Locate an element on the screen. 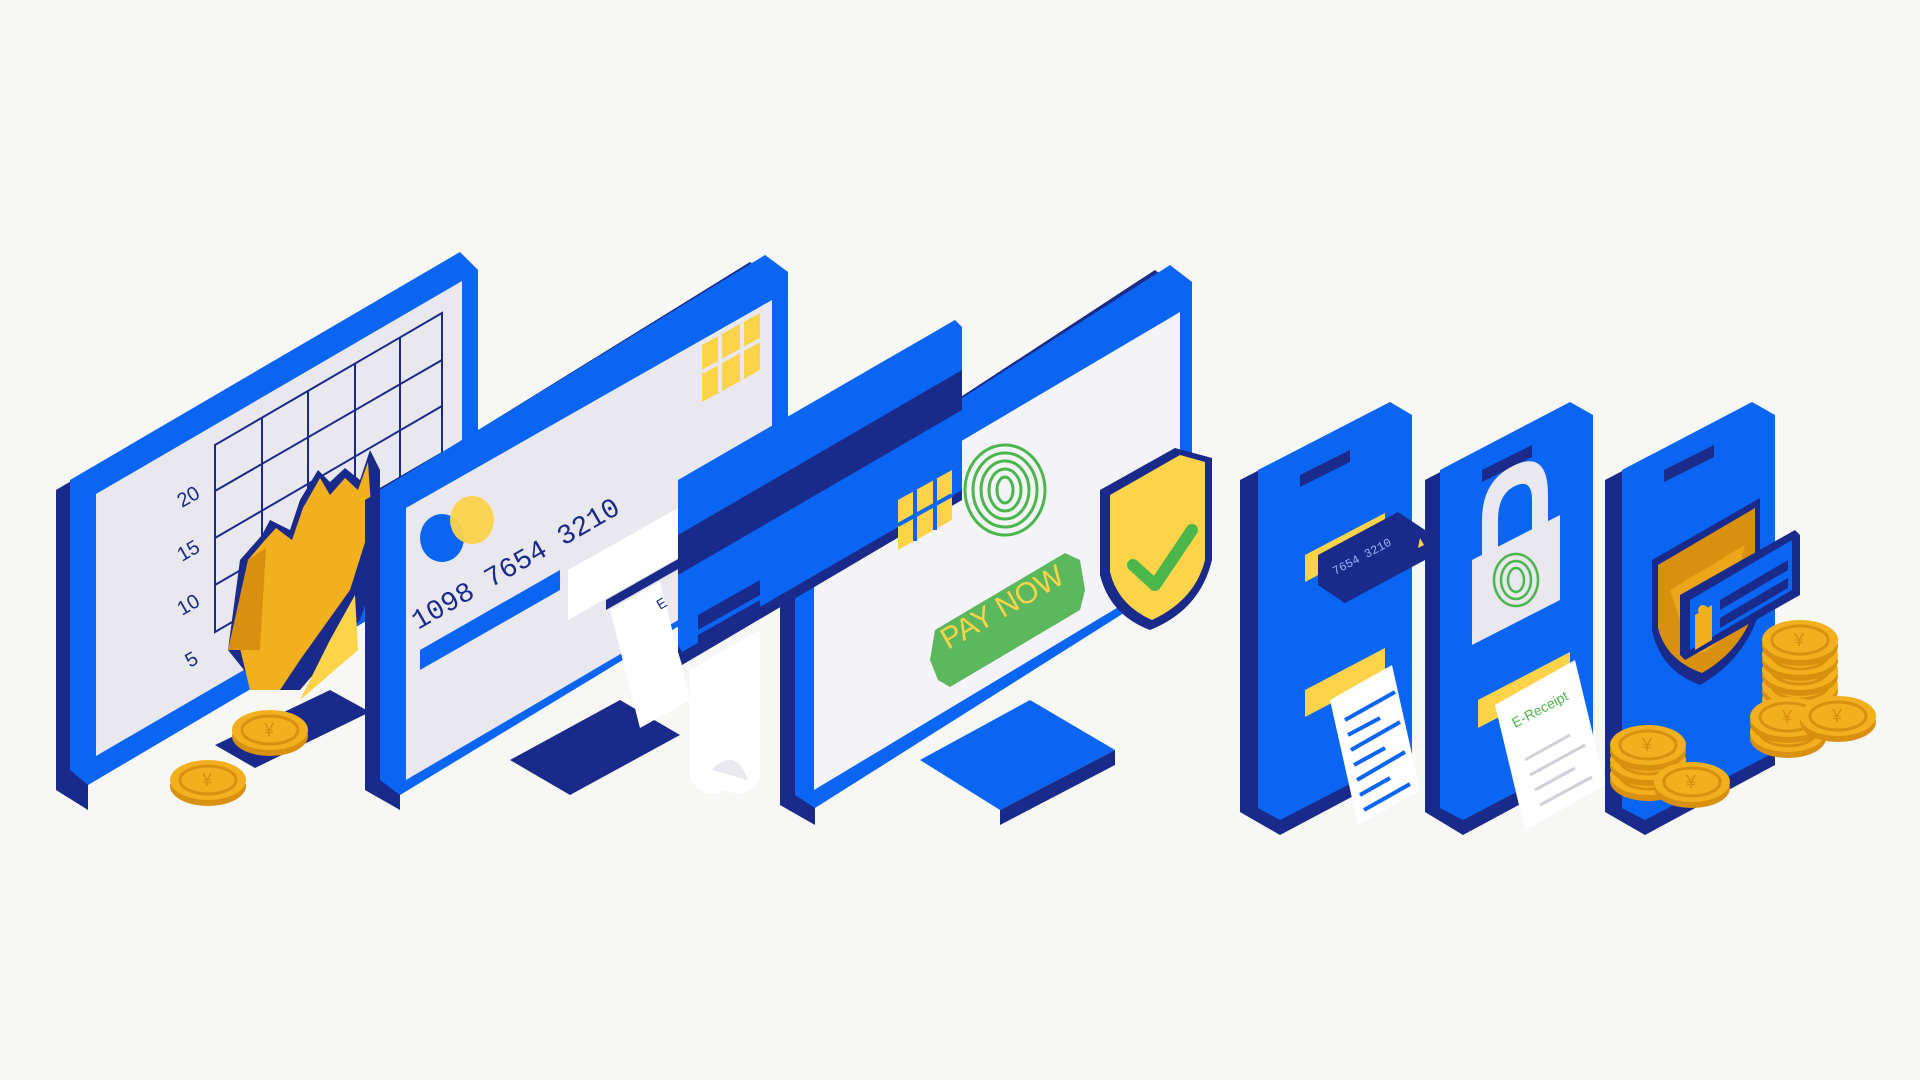 The width and height of the screenshot is (1920, 1080). phone-card: 7654 3210 is located at coordinates (1332, 618).